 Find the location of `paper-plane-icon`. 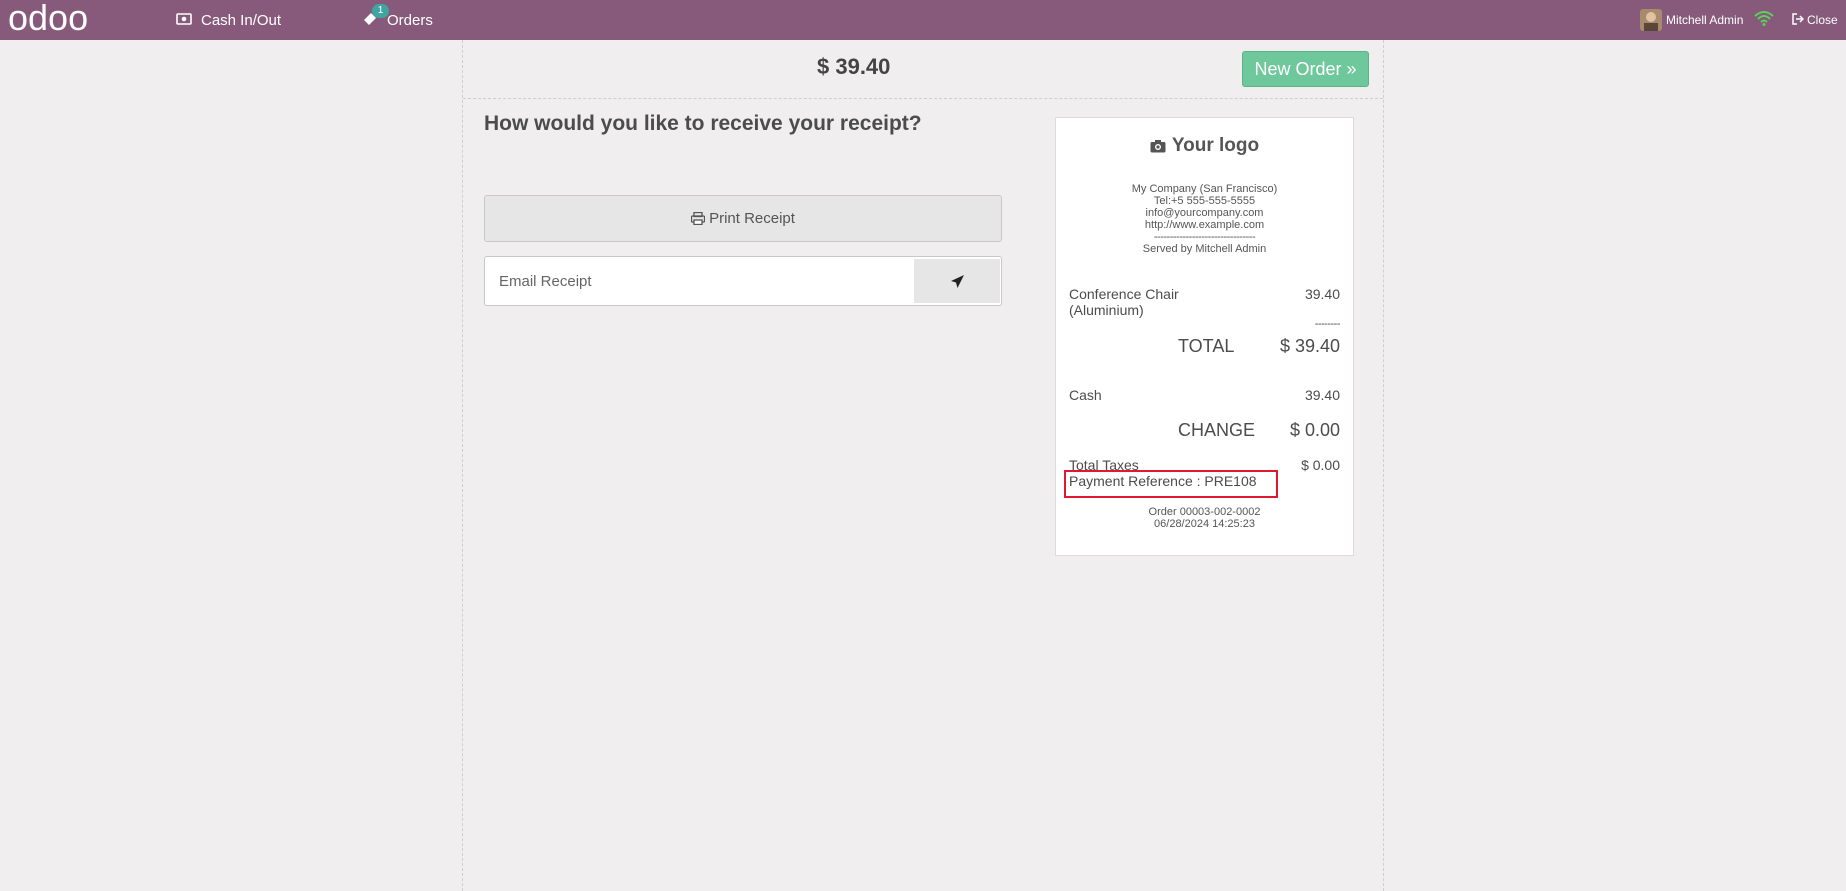

paper-plane-icon is located at coordinates (957, 281).